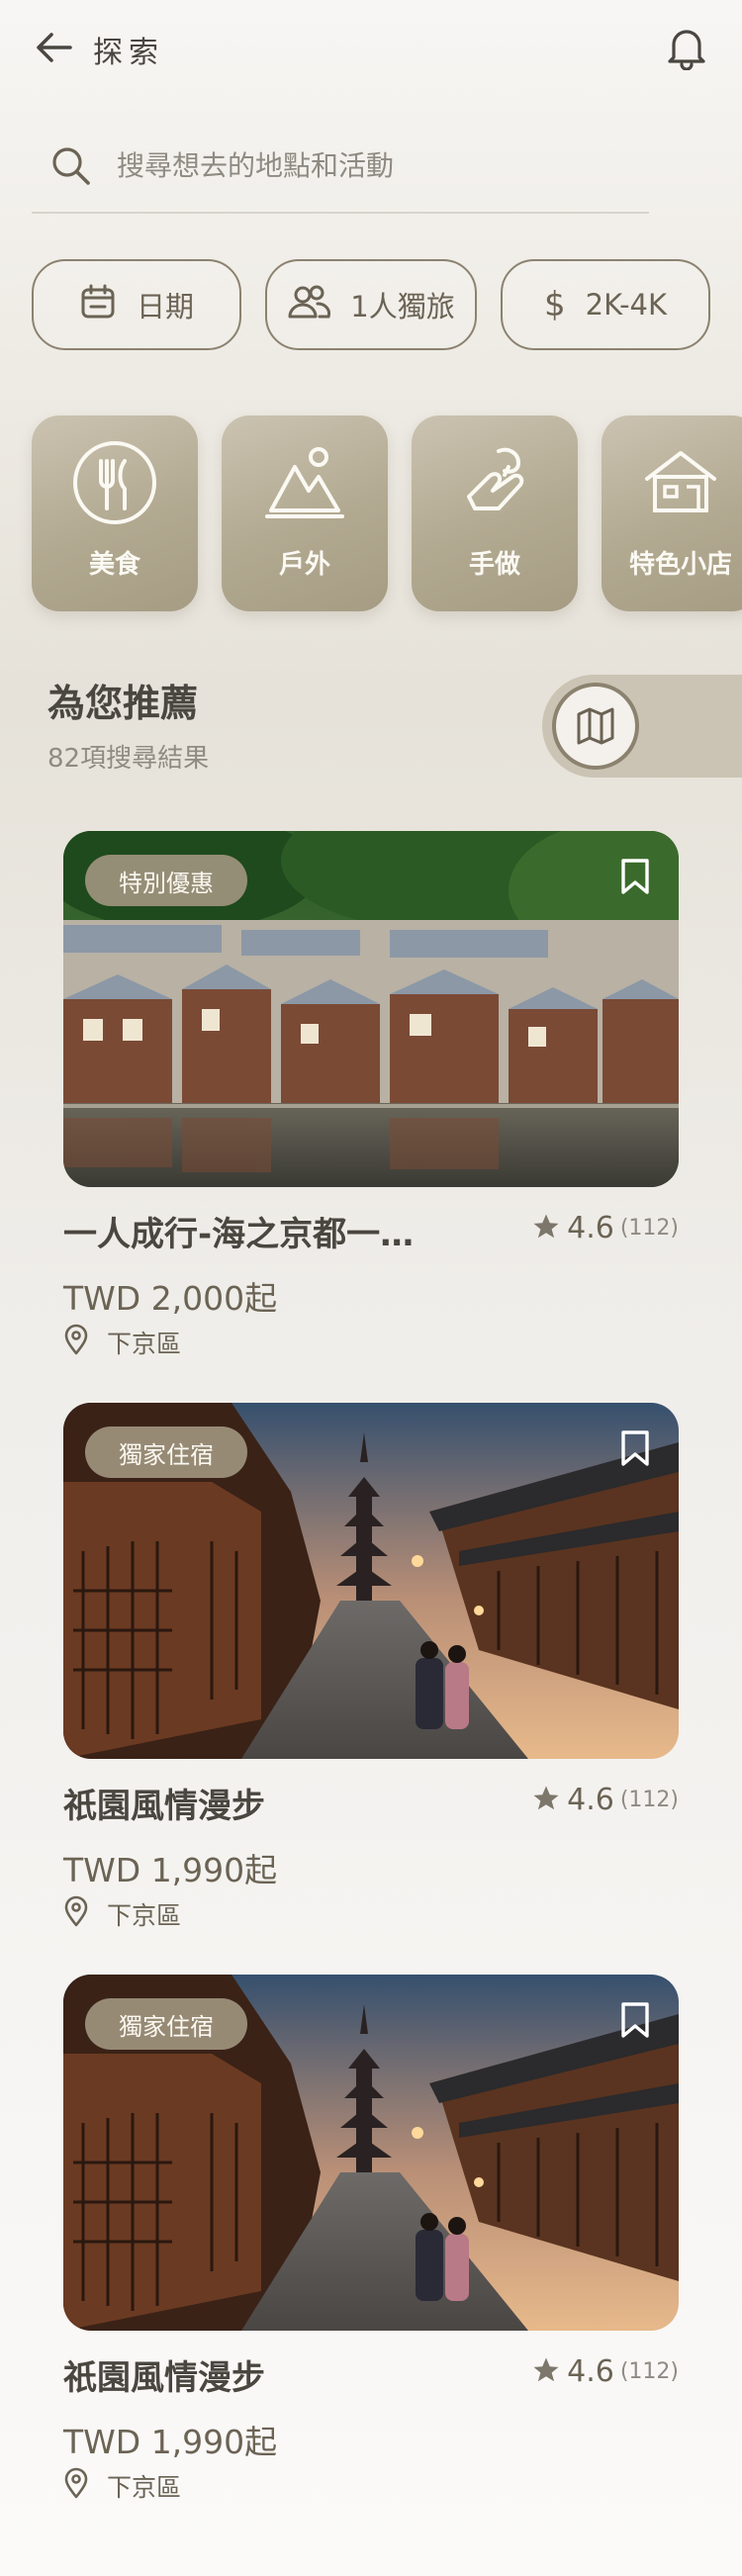 This screenshot has height=2576, width=742. I want to click on category-food: 美食, so click(115, 513).